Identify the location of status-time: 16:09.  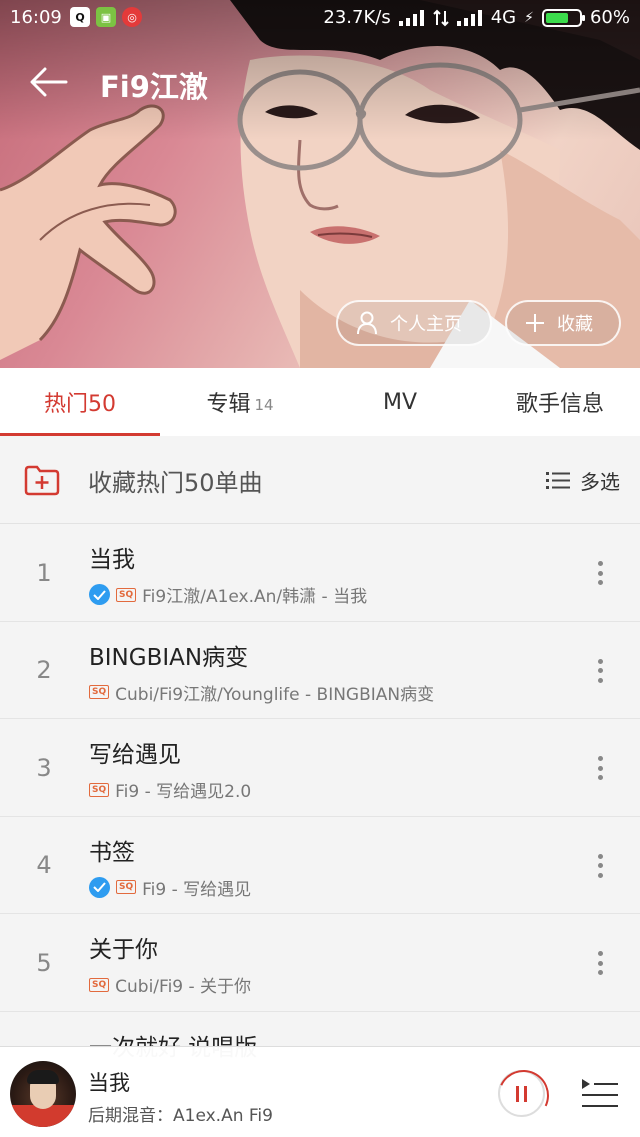
(36, 17).